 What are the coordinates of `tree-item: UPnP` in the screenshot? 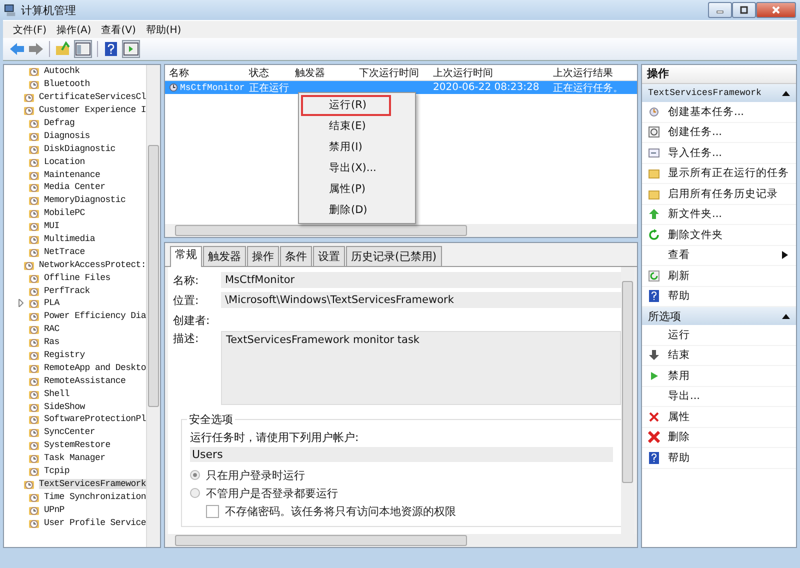 It's located at (54, 509).